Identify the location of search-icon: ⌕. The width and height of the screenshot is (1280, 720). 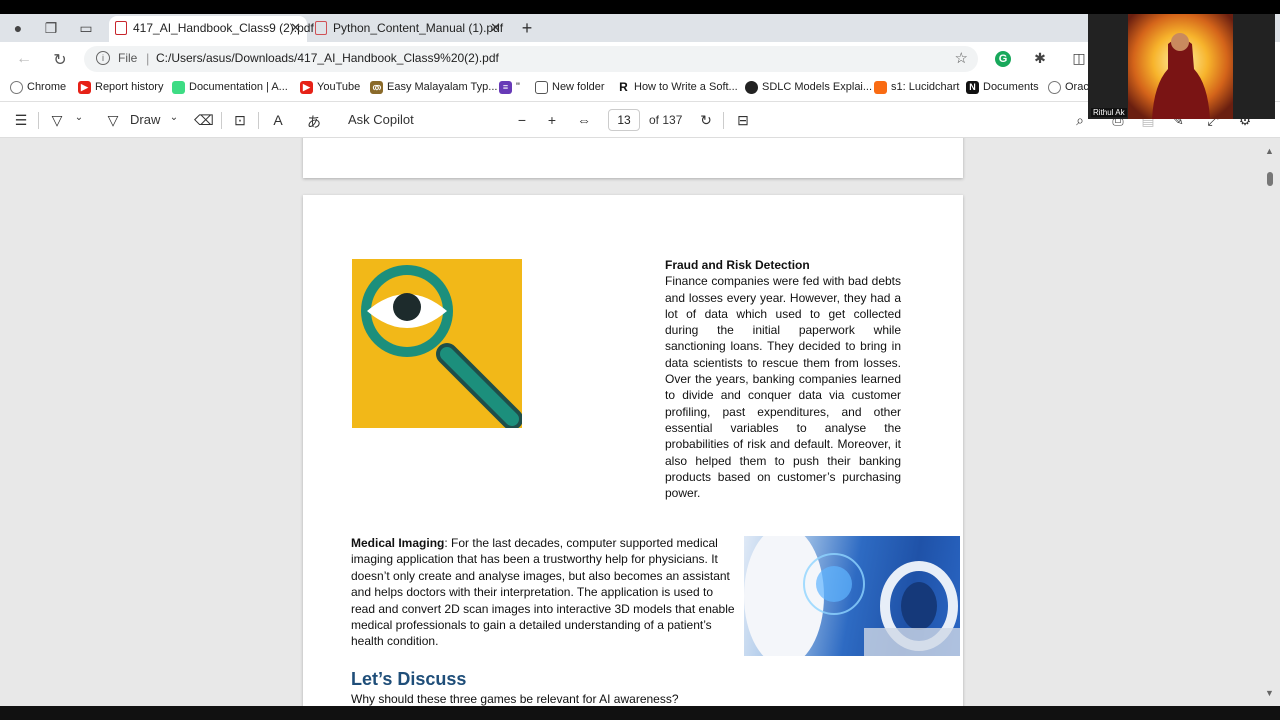
(1080, 120).